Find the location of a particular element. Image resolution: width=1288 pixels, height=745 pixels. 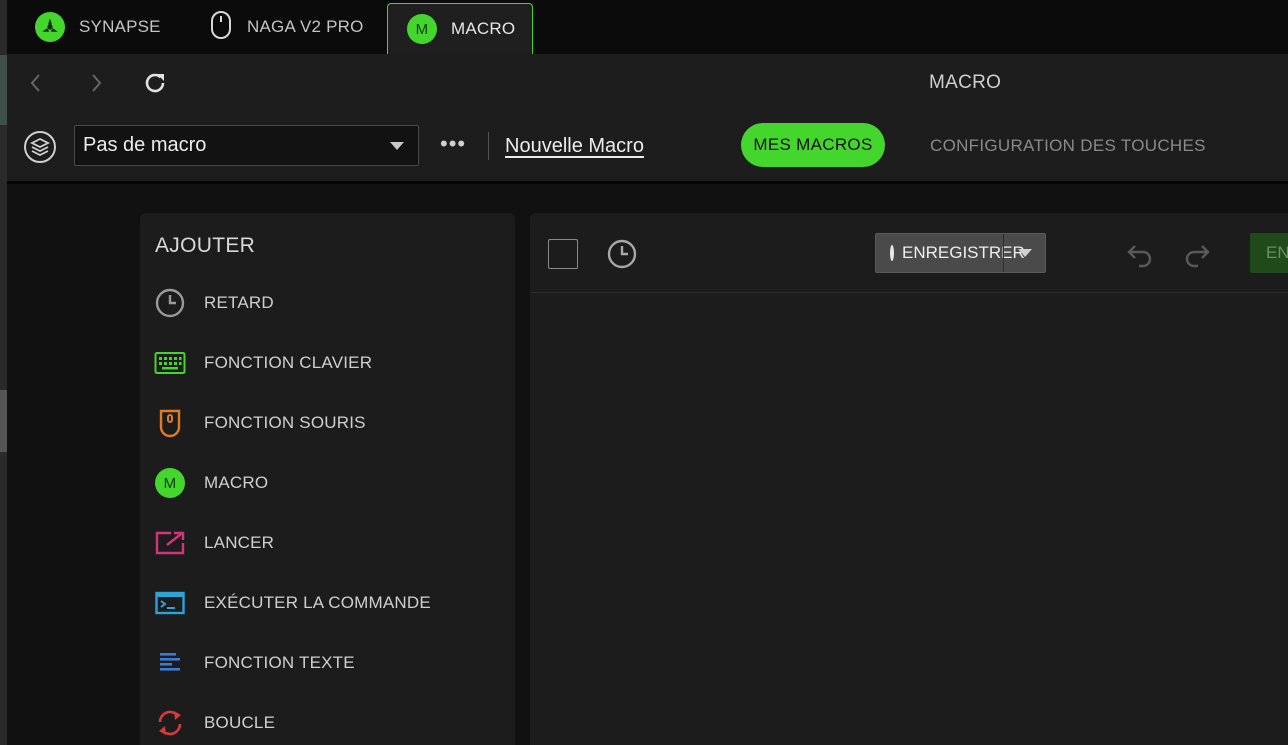

tab-naga-v2-pro: NAGA V2 PRO is located at coordinates (287, 27).